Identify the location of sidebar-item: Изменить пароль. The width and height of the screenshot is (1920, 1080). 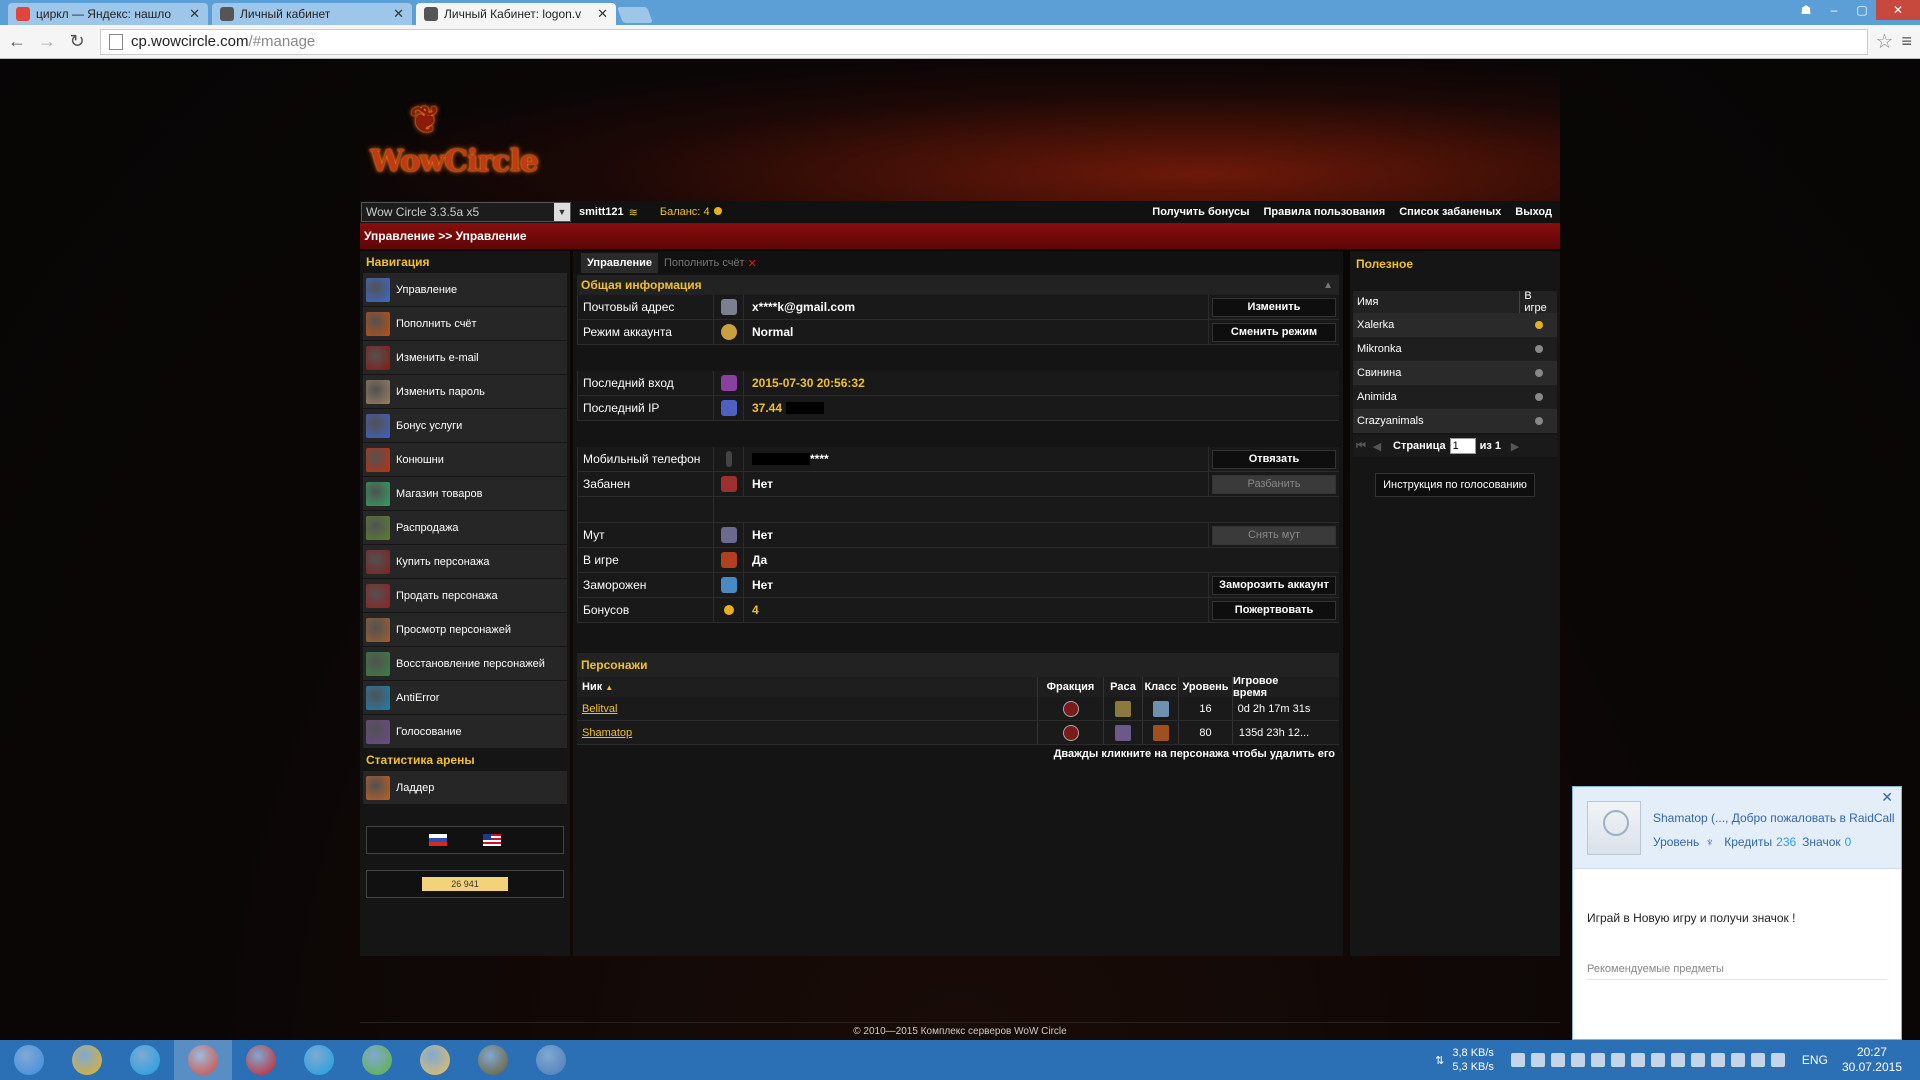
(465, 391).